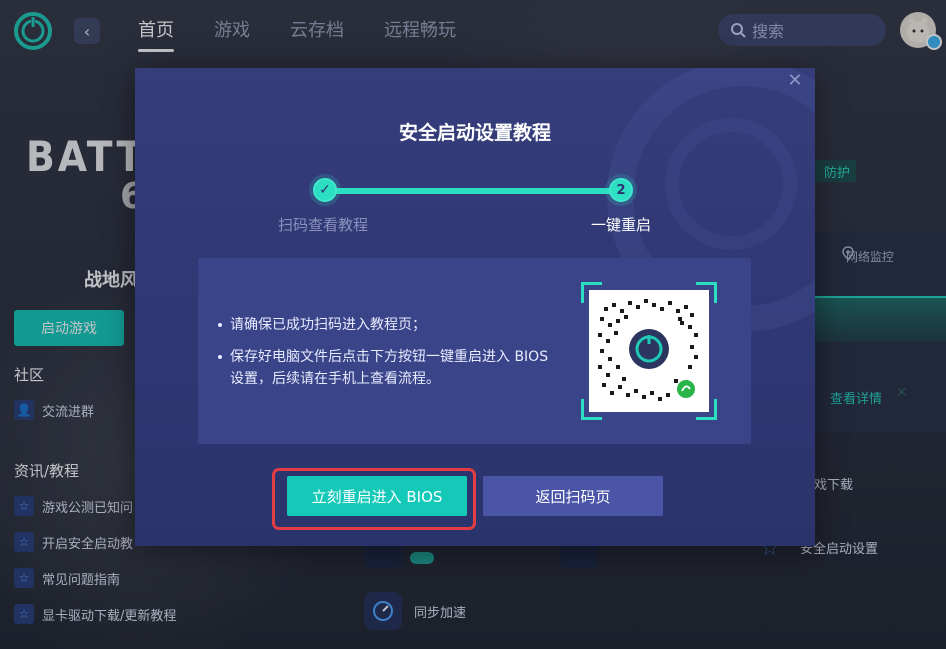  I want to click on back-to-scan-button: 返回扫码页, so click(573, 496).